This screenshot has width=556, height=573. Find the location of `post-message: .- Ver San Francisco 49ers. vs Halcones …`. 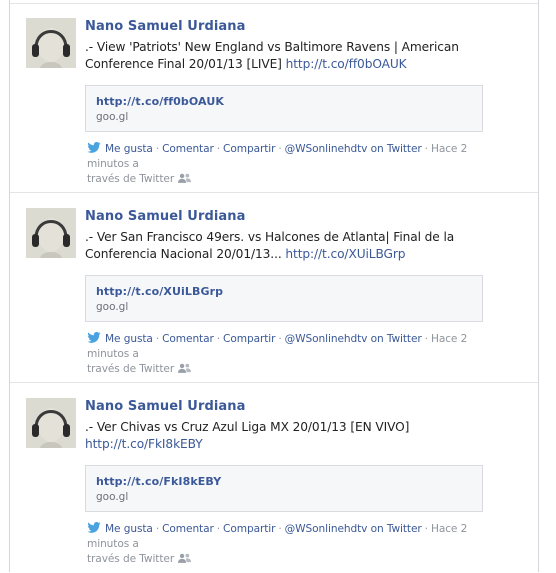

post-message: .- Ver San Francisco 49ers. vs Halcones … is located at coordinates (285, 246).